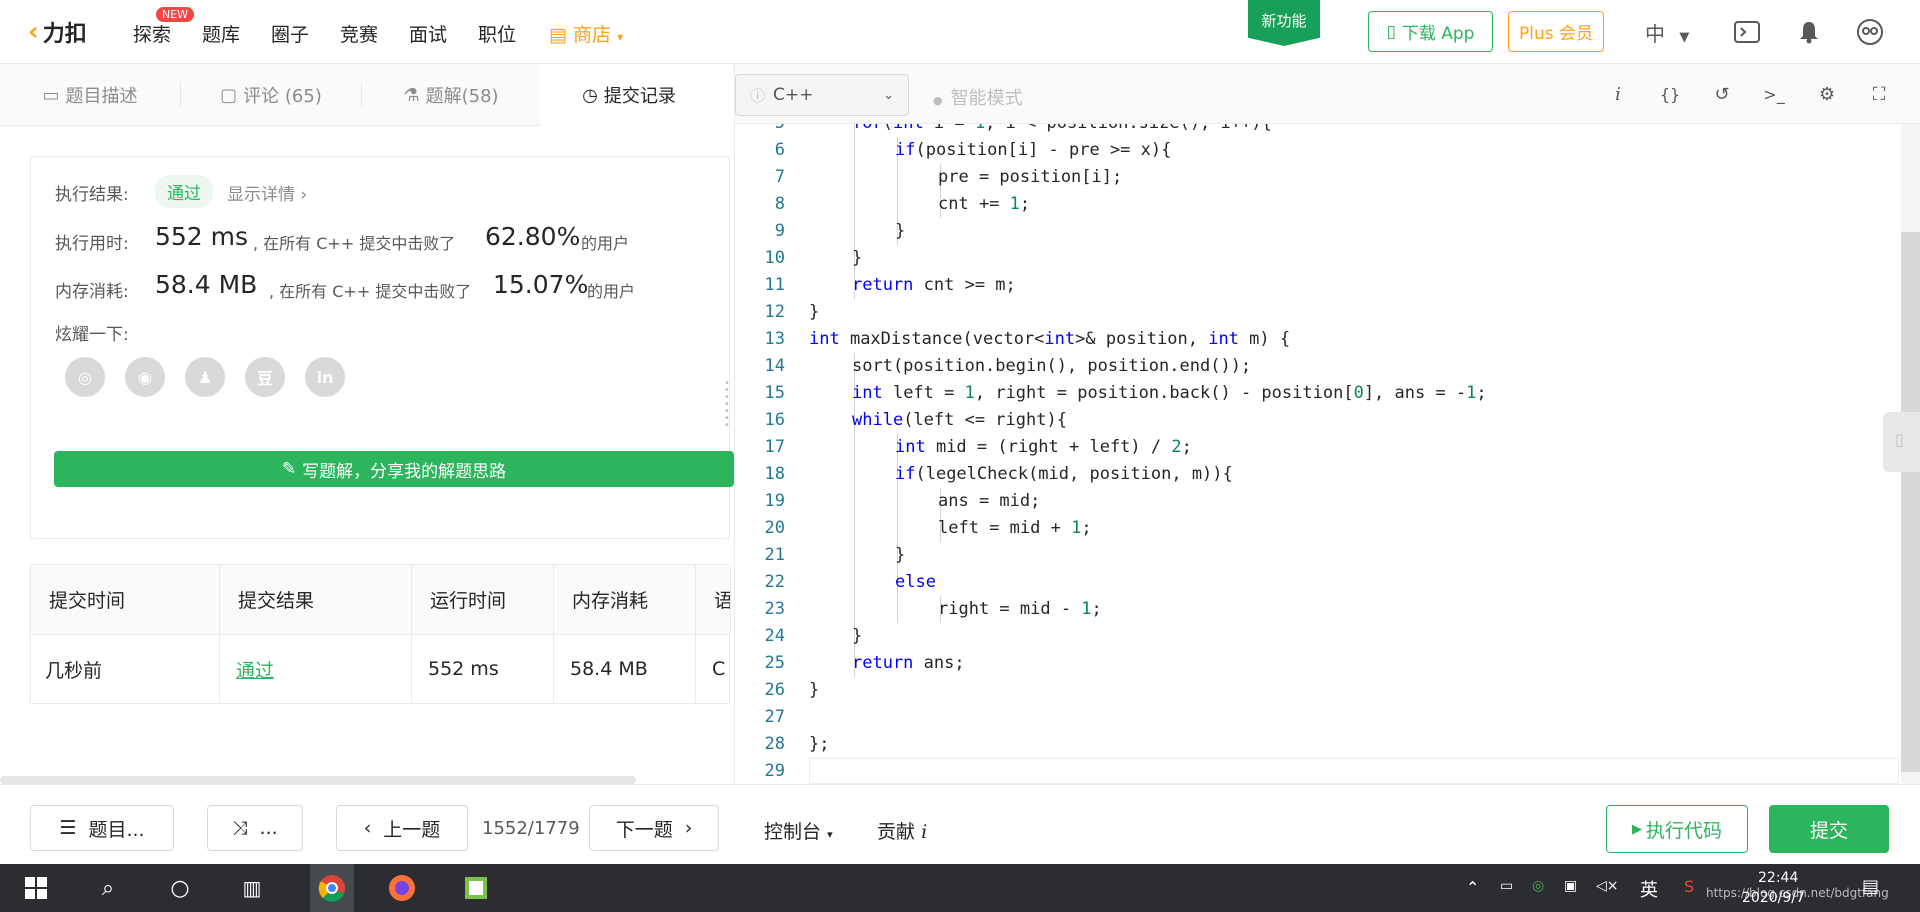 This screenshot has height=912, width=1920. What do you see at coordinates (1318, 447) in the screenshot?
I see `code-line: 17 int mid = (right + left) / 2;` at bounding box center [1318, 447].